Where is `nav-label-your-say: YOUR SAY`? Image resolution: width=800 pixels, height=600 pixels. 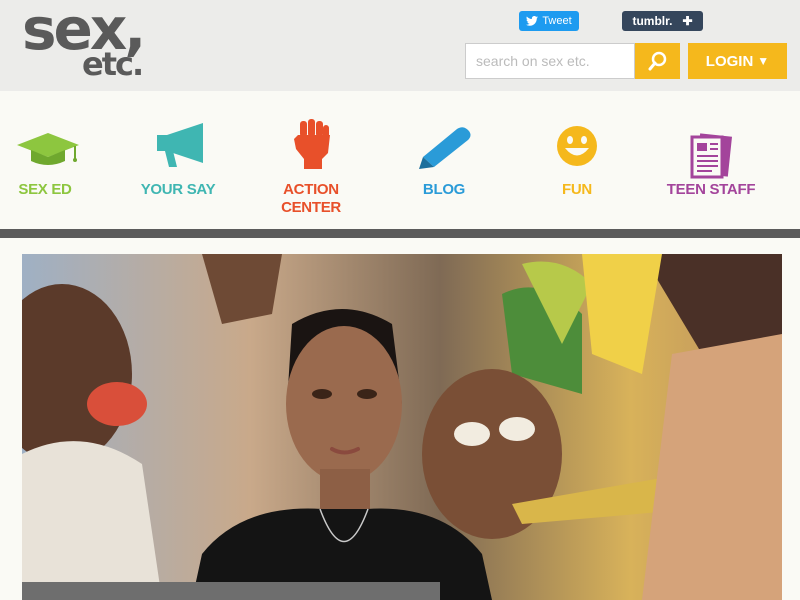
nav-label-your-say: YOUR SAY is located at coordinates (178, 189).